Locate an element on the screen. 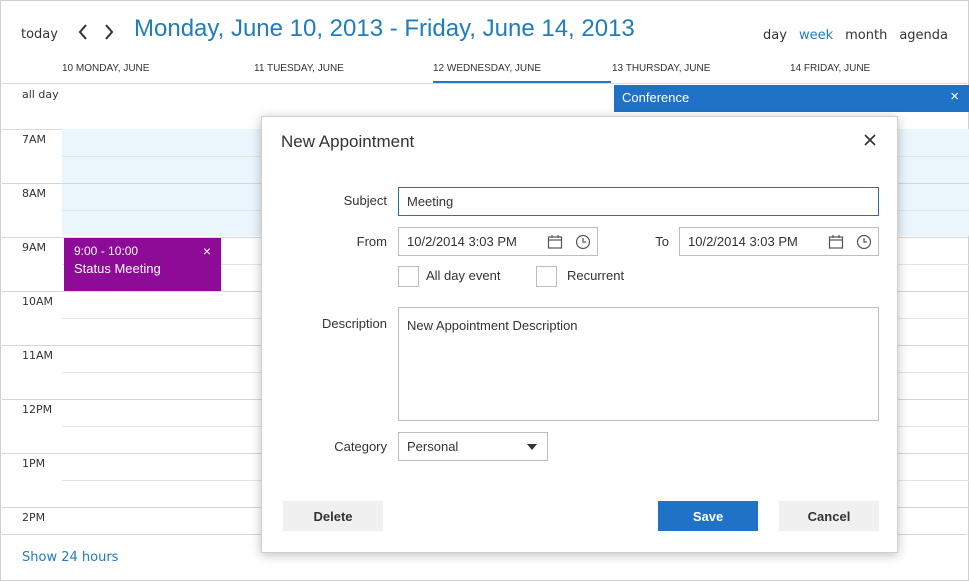  description-textarea: New Appointment Description is located at coordinates (638, 364).